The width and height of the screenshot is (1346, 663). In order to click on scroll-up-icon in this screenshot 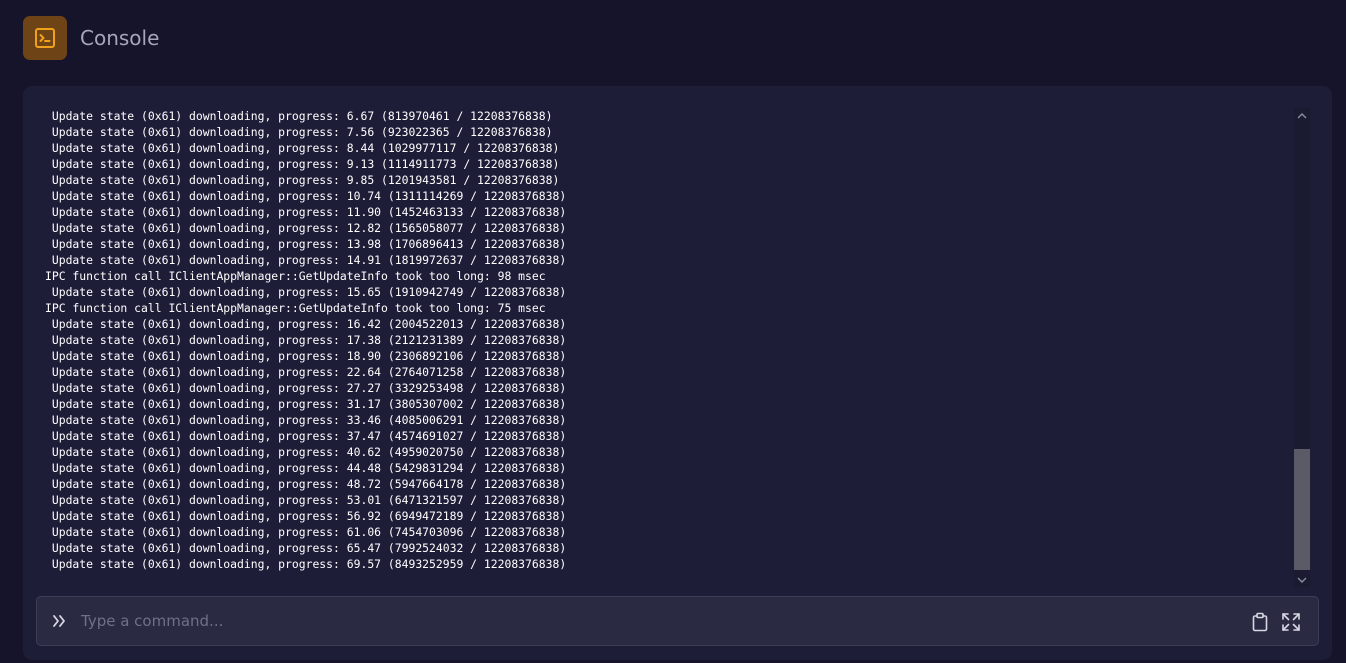, I will do `click(1302, 115)`.